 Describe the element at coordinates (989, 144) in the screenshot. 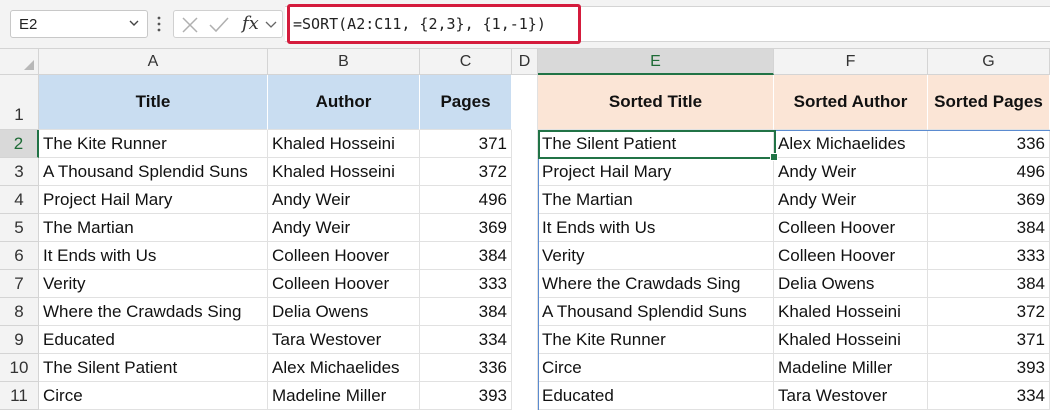

I see `cell-sorted-pages: 336` at that location.